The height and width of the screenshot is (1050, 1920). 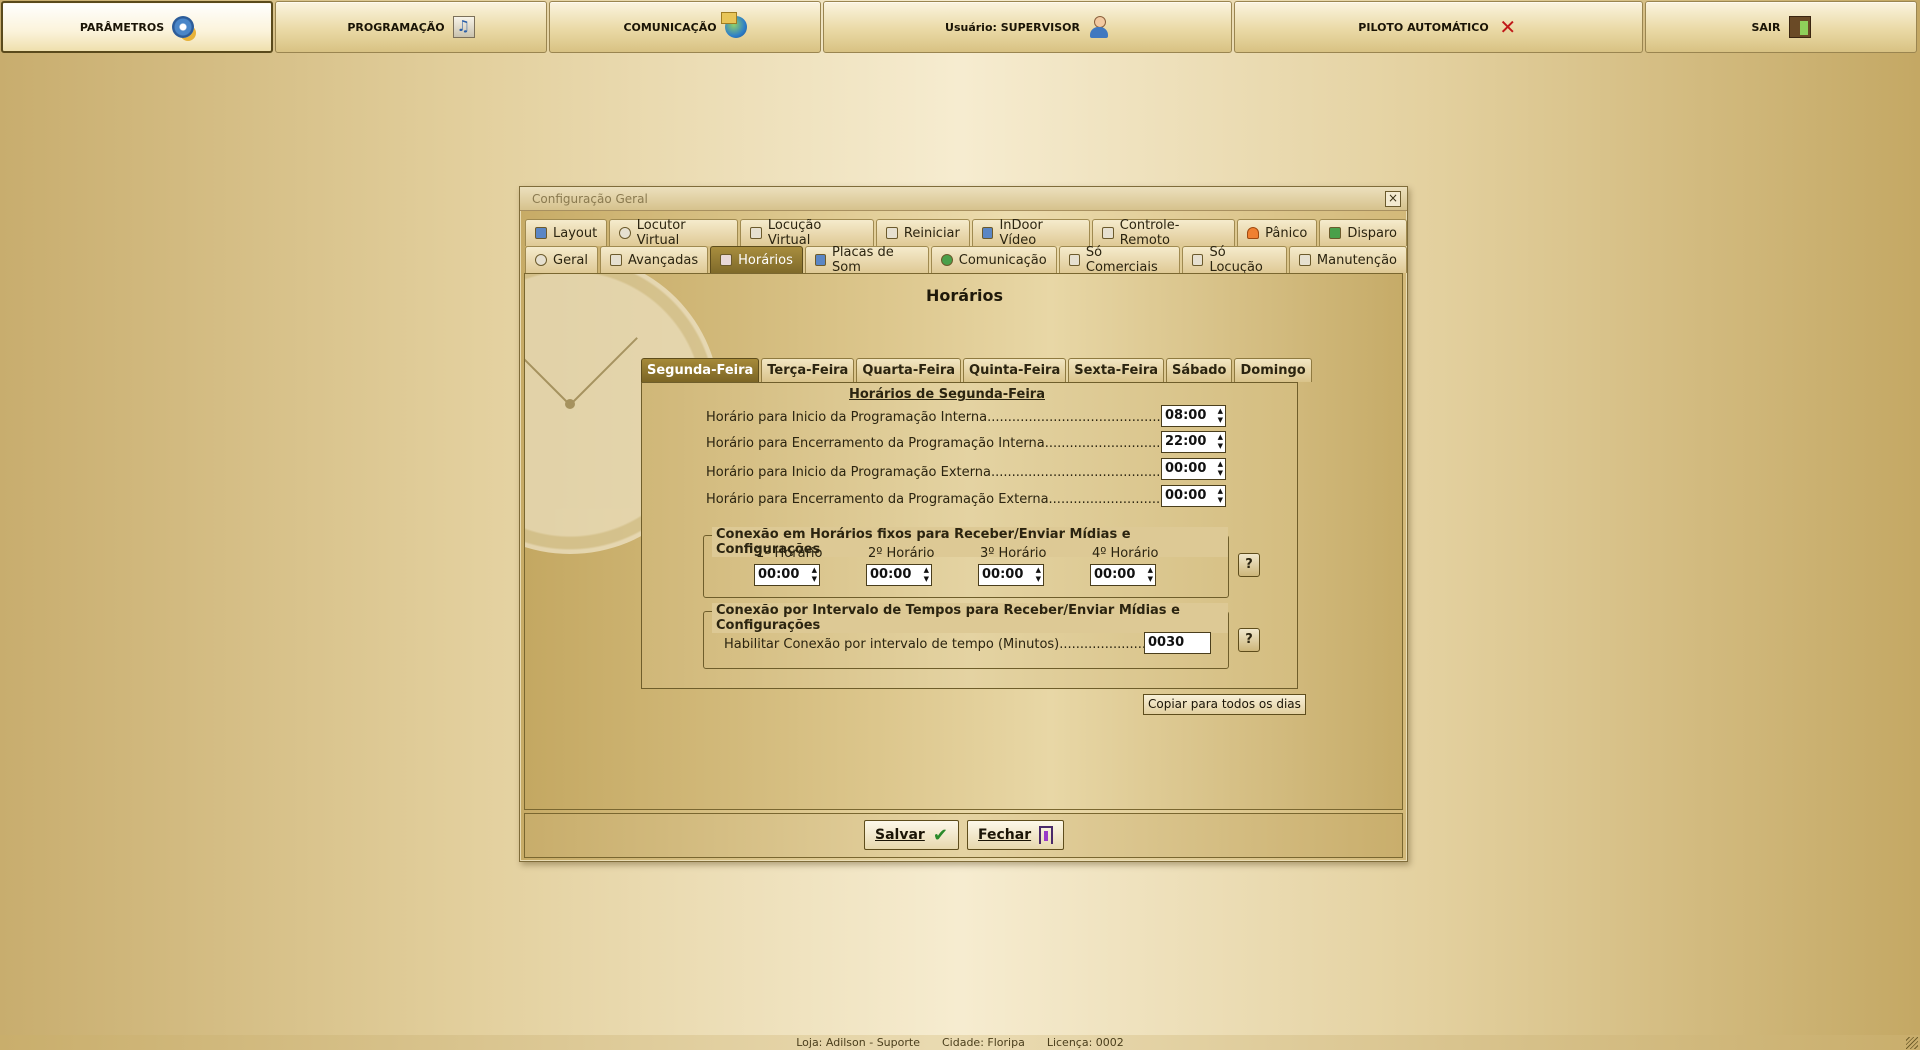 I want to click on tab-quarta-feira: Quarta-Feira, so click(x=909, y=370).